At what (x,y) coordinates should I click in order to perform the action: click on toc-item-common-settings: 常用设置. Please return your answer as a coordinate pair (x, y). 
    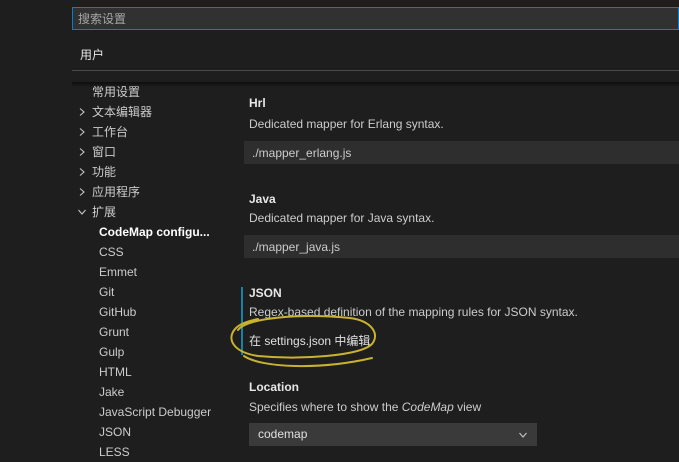
    Looking at the image, I should click on (148, 92).